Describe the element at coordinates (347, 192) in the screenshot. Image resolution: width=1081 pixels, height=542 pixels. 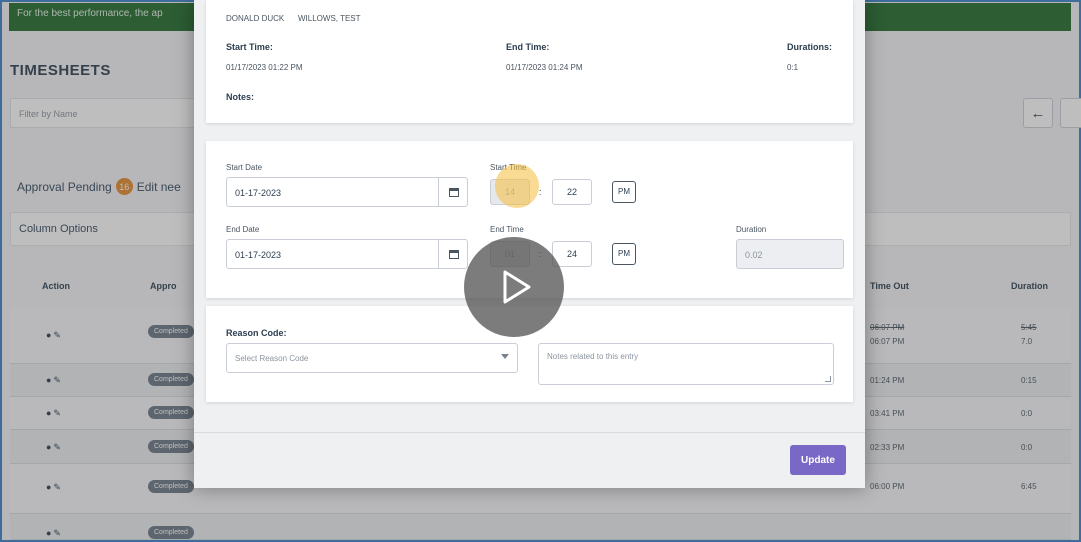
I see `start-date-input: 01-17-2023` at that location.